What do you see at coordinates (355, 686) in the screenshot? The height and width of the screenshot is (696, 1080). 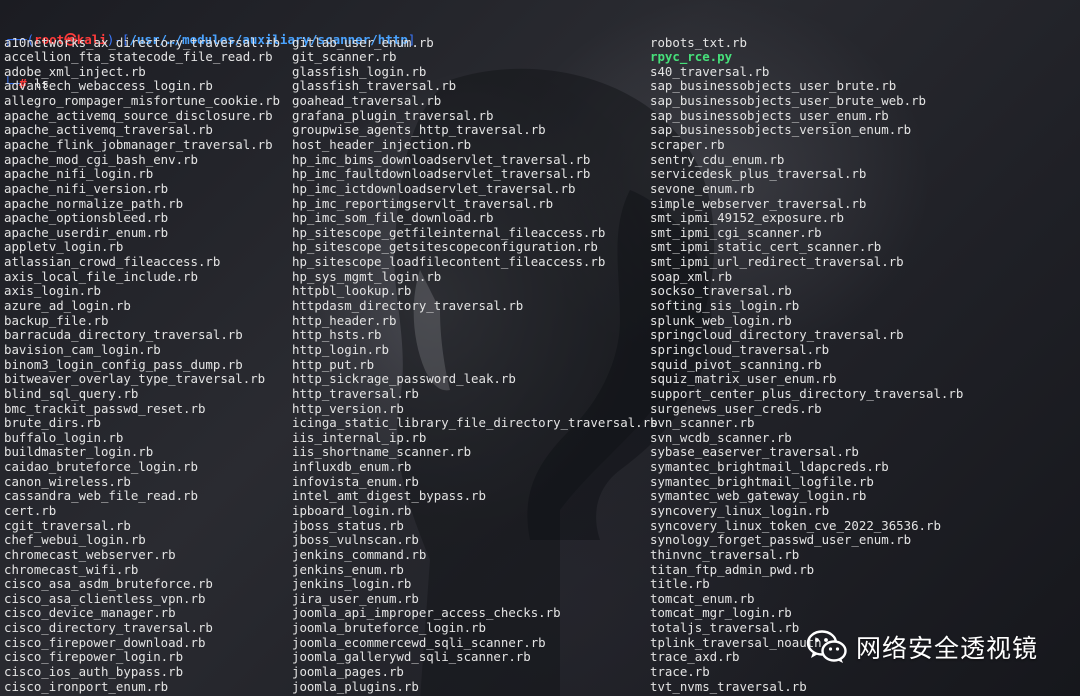 I see `file-entry: joomla_plugins.rb` at bounding box center [355, 686].